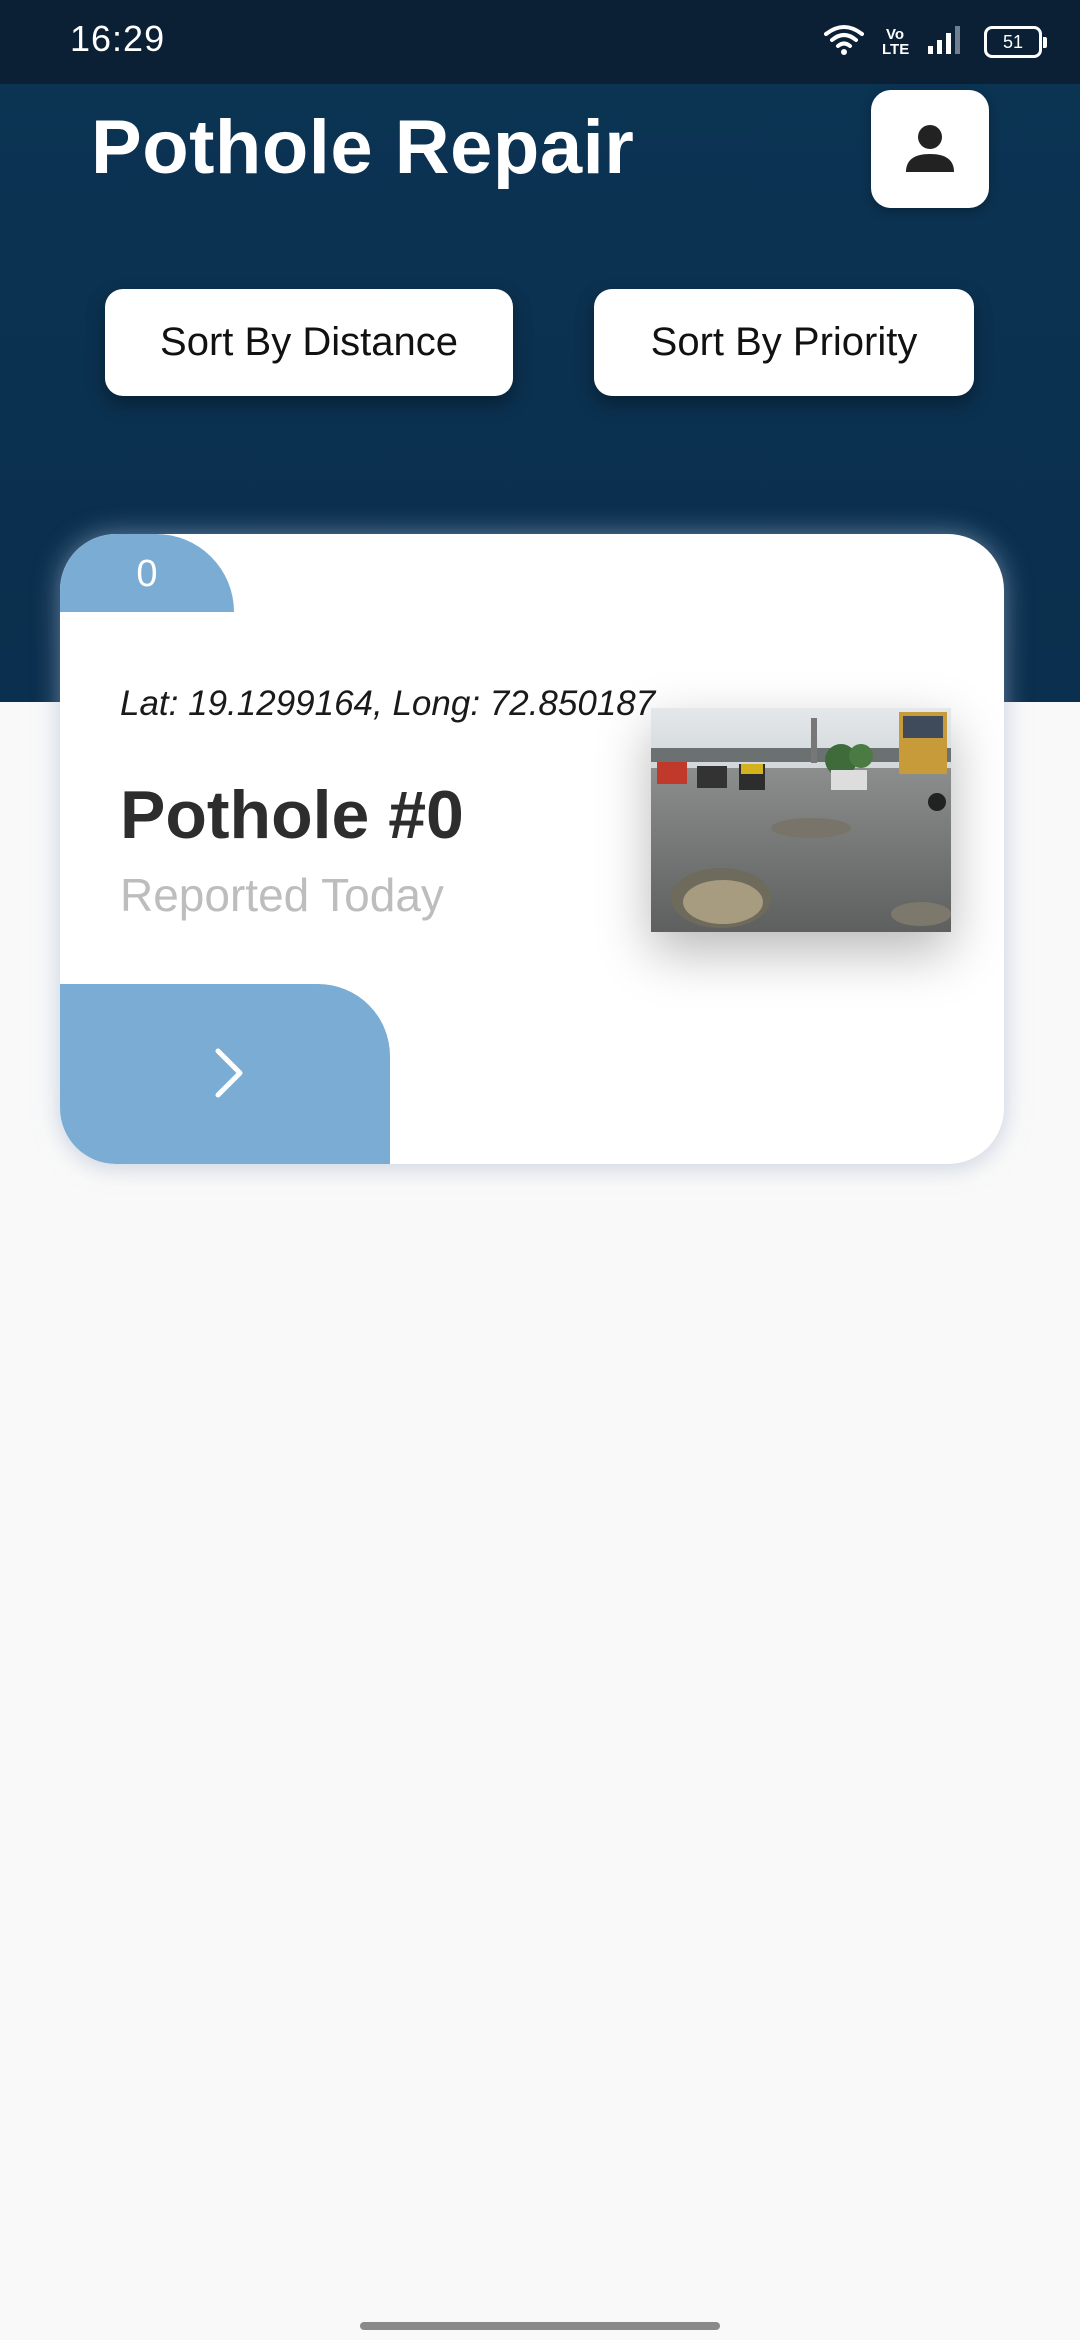 The width and height of the screenshot is (1080, 2340). Describe the element at coordinates (147, 573) in the screenshot. I see `rank-badge: 0` at that location.